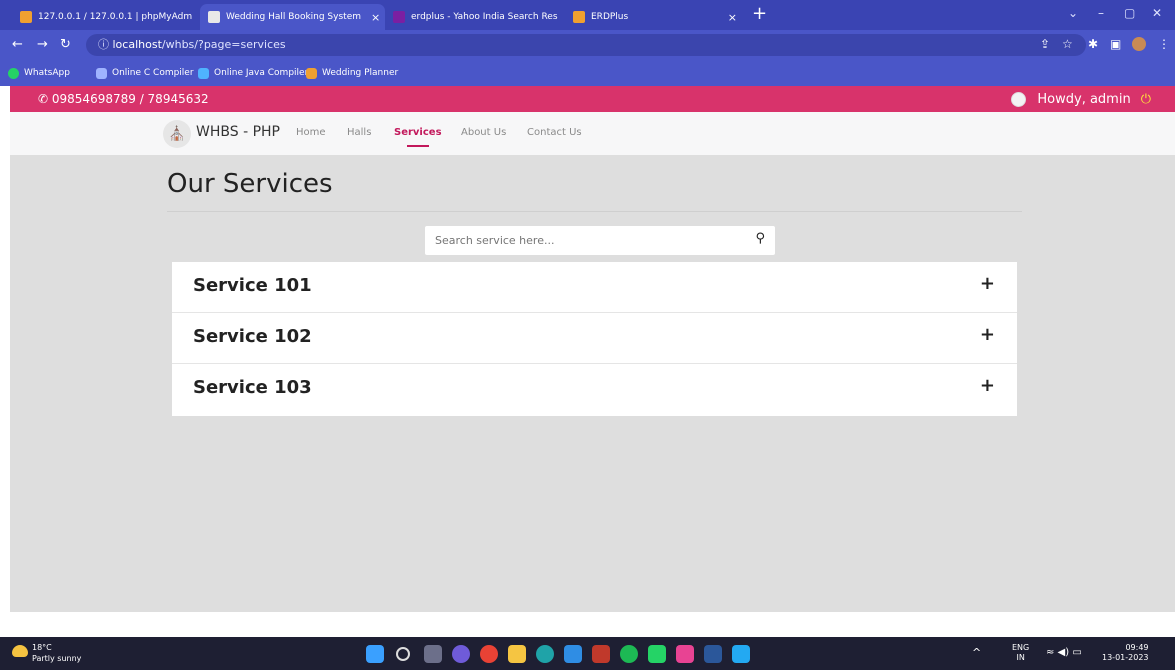 The image size is (1175, 670). What do you see at coordinates (1137, 647) in the screenshot?
I see `time: 09:49` at bounding box center [1137, 647].